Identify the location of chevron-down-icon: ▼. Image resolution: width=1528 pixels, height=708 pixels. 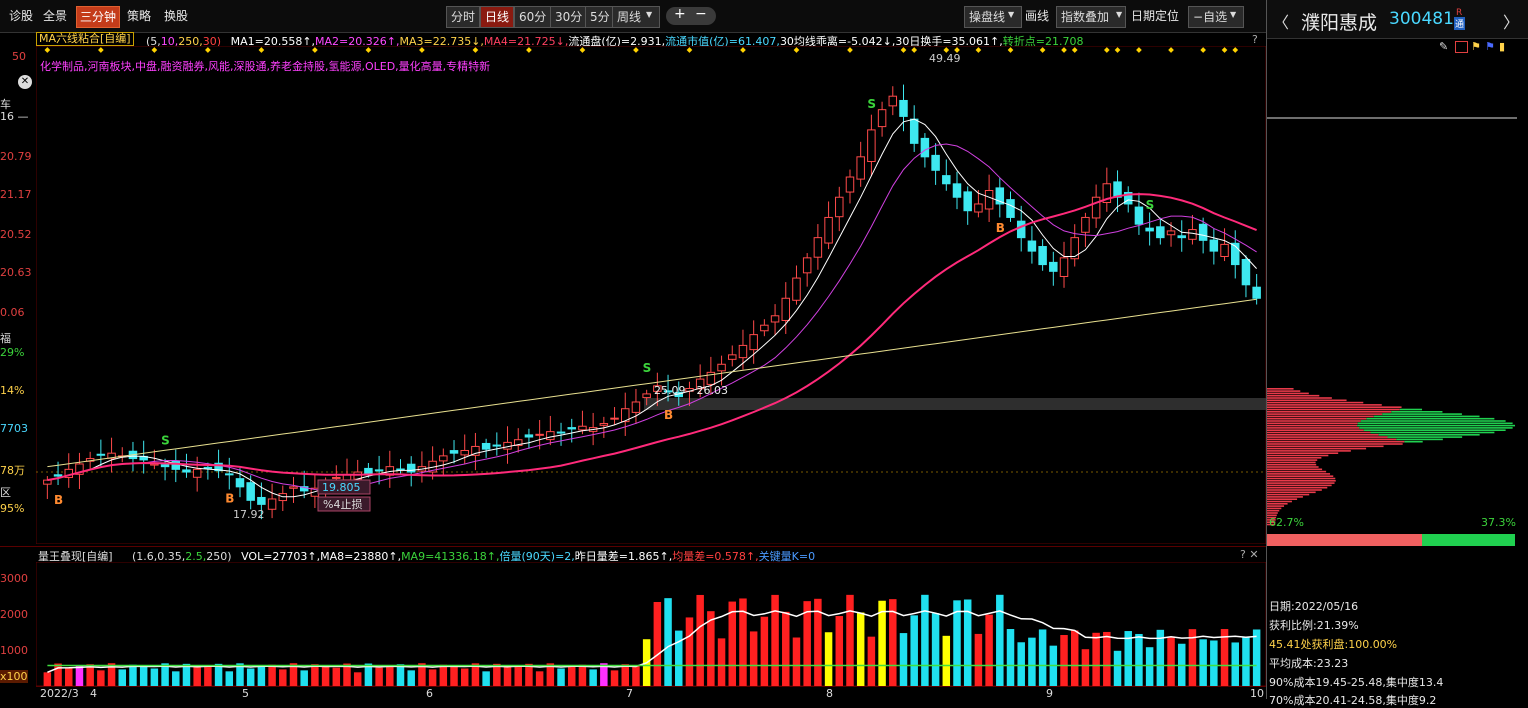
(1119, 14).